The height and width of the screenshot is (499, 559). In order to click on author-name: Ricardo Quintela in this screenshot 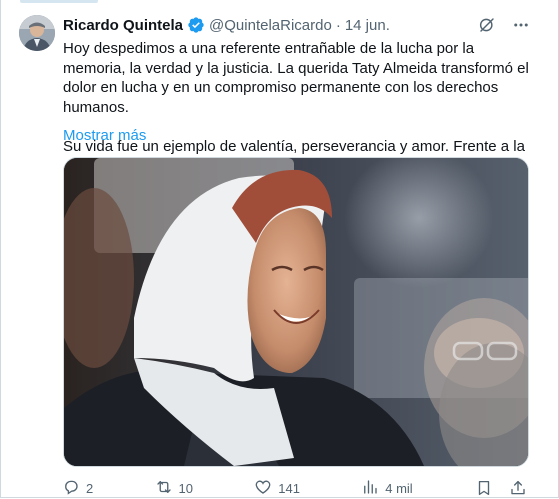, I will do `click(123, 25)`.